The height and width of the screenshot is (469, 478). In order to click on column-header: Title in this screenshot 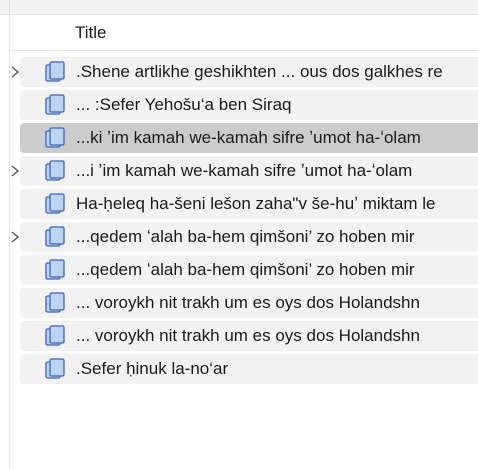, I will do `click(244, 33)`.